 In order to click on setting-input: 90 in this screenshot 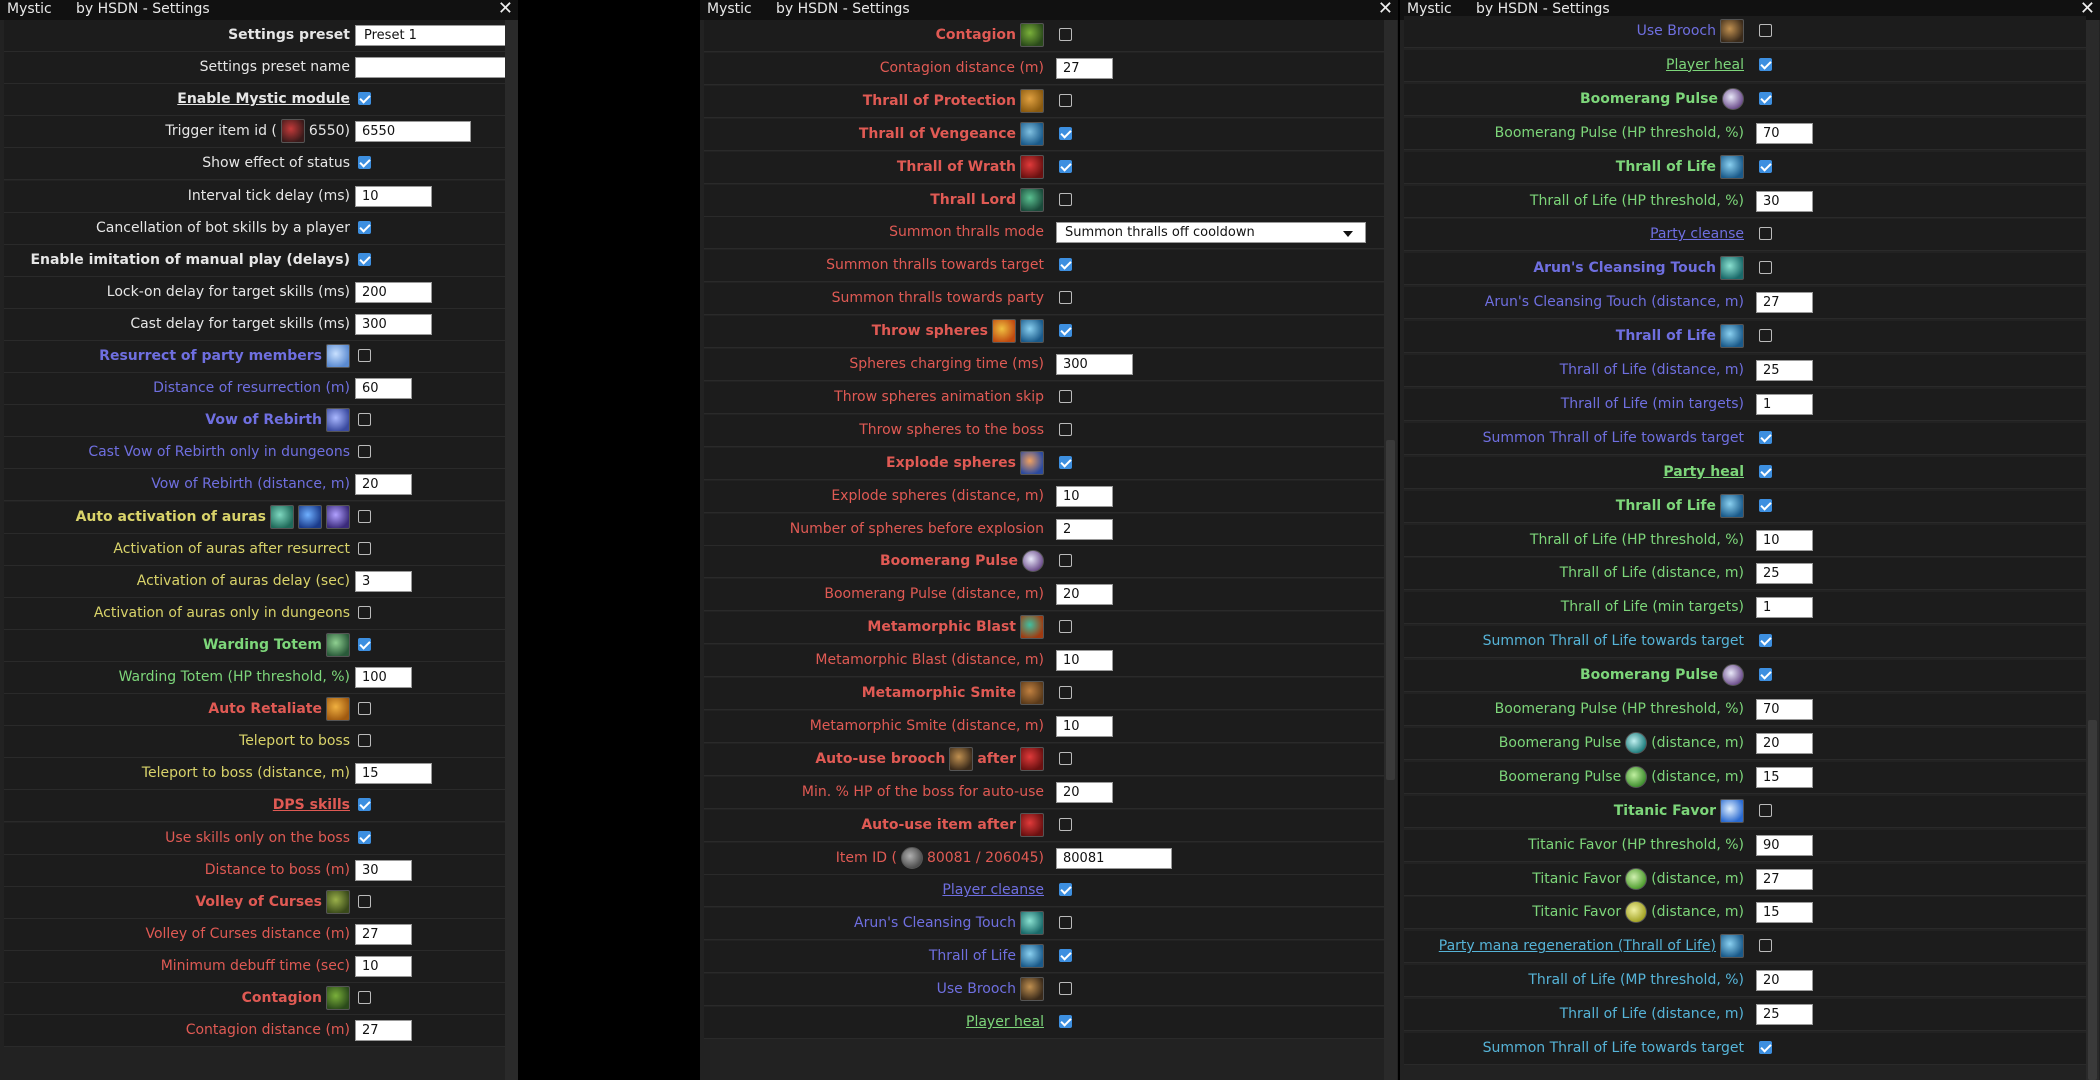, I will do `click(1784, 845)`.